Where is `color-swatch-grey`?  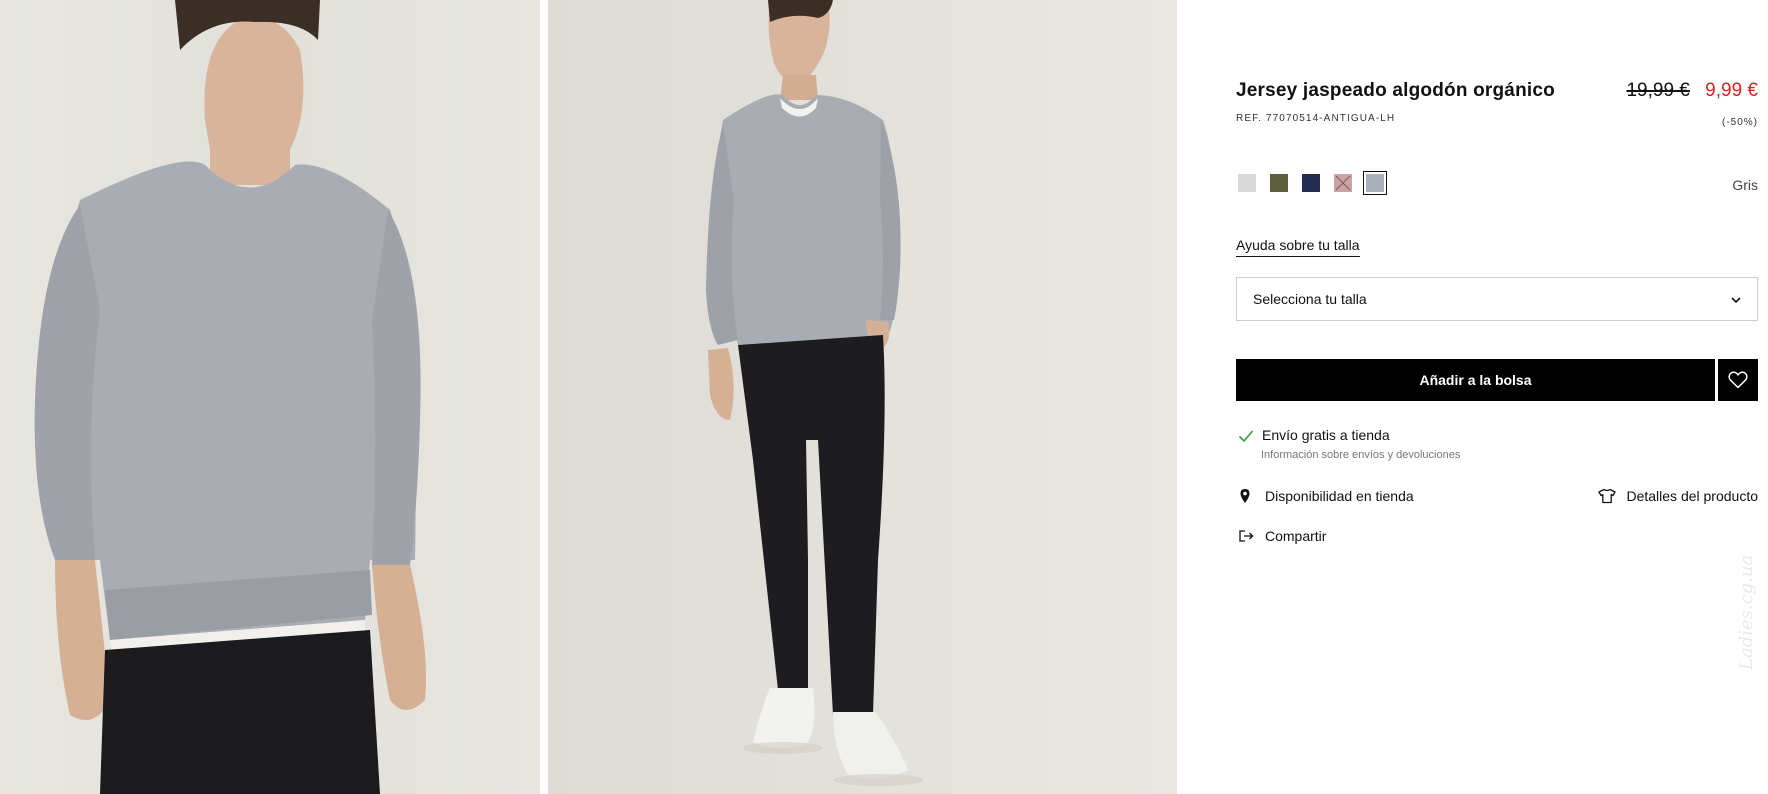
color-swatch-grey is located at coordinates (1375, 183).